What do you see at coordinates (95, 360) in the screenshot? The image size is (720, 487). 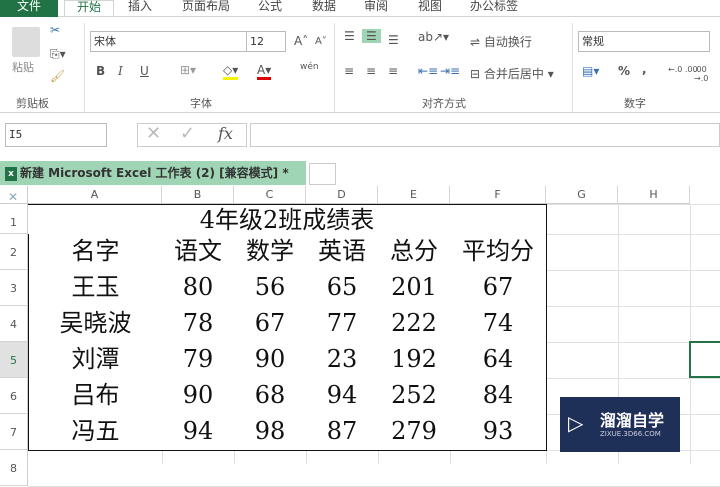 I see `data-cell: 刘潭` at bounding box center [95, 360].